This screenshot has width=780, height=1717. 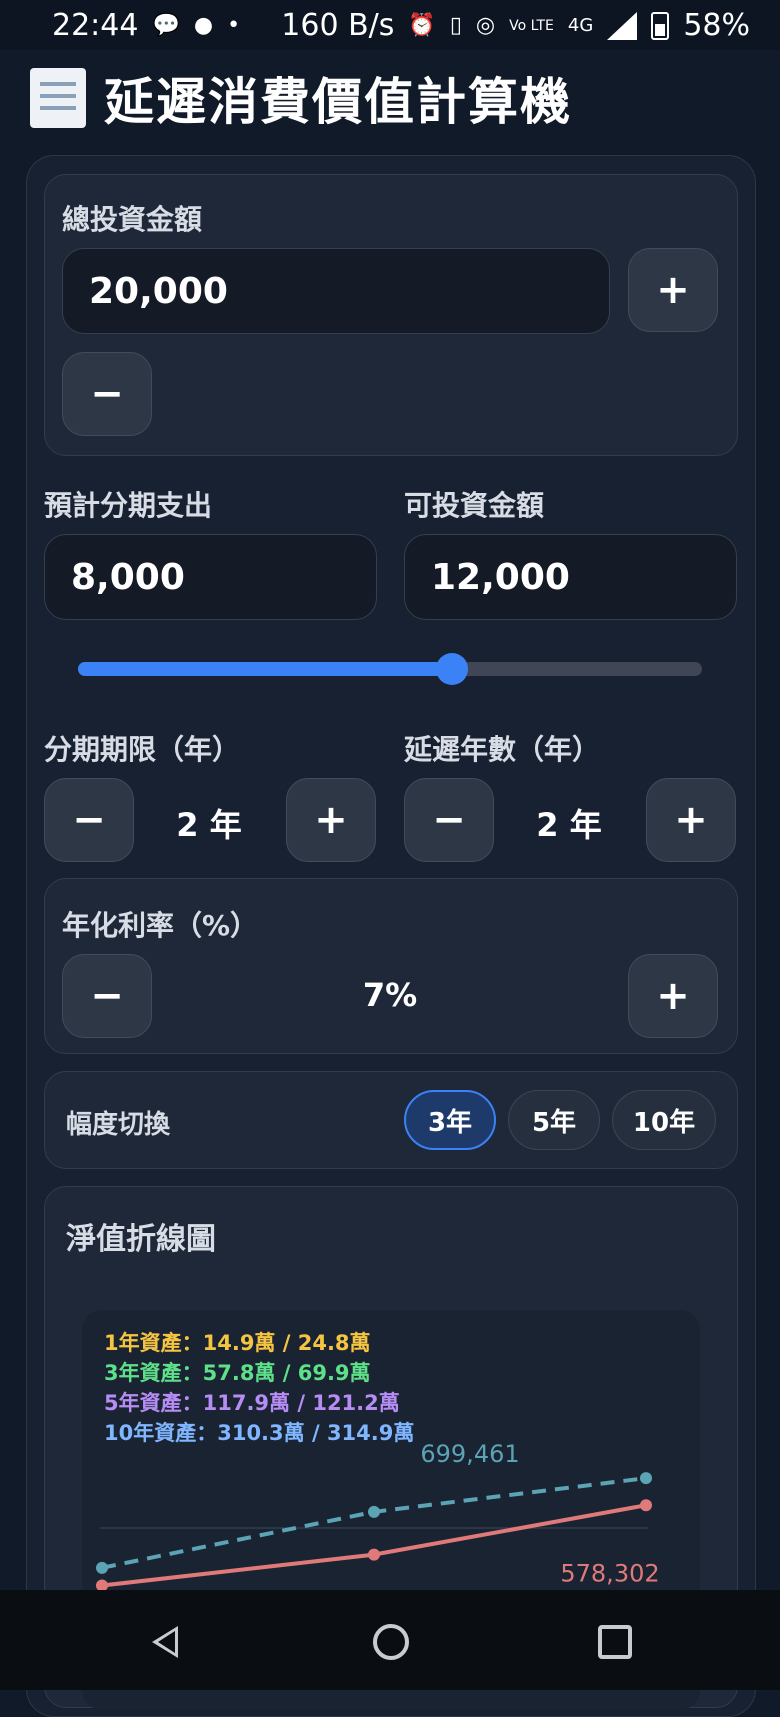 I want to click on chart-annotation-0: 699,461, so click(x=469, y=1454).